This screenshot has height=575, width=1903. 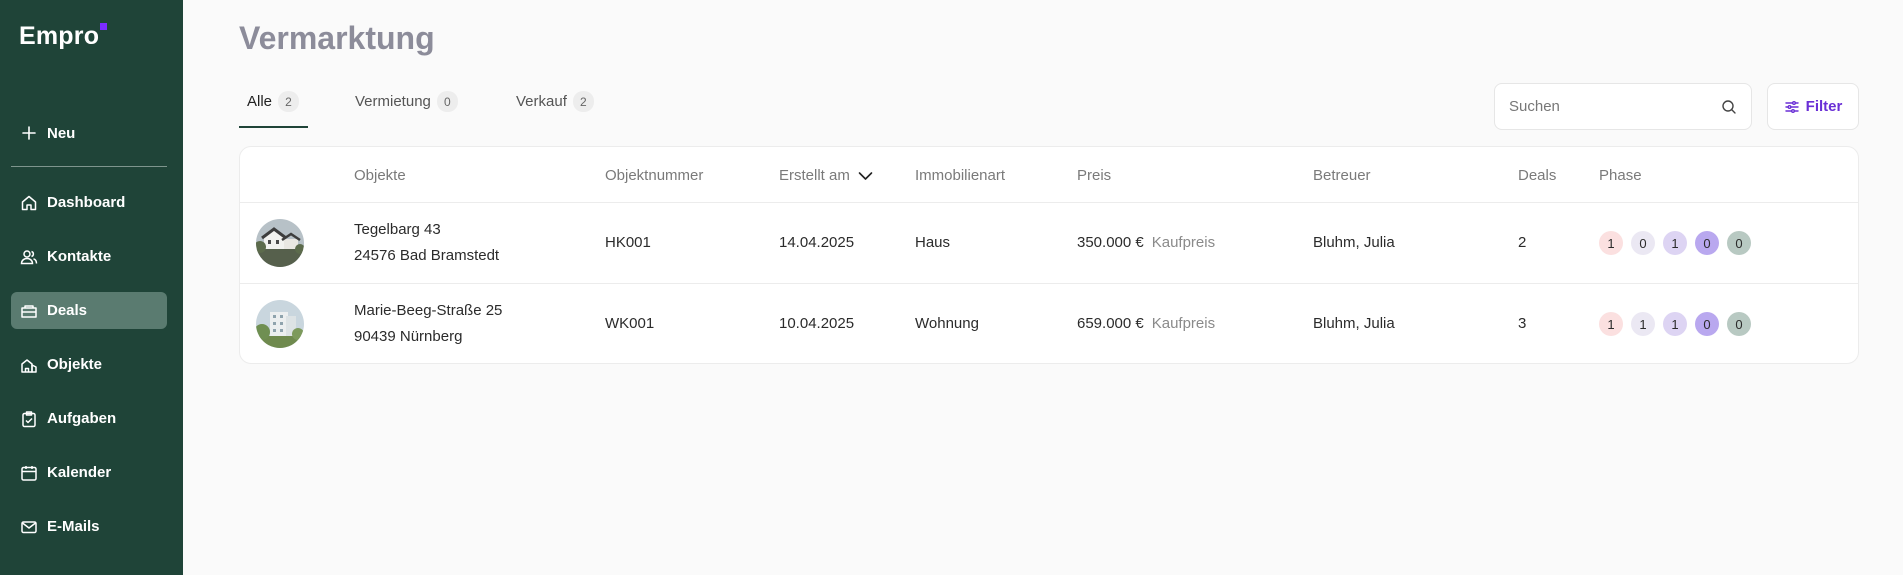 I want to click on search-input, so click(x=1615, y=106).